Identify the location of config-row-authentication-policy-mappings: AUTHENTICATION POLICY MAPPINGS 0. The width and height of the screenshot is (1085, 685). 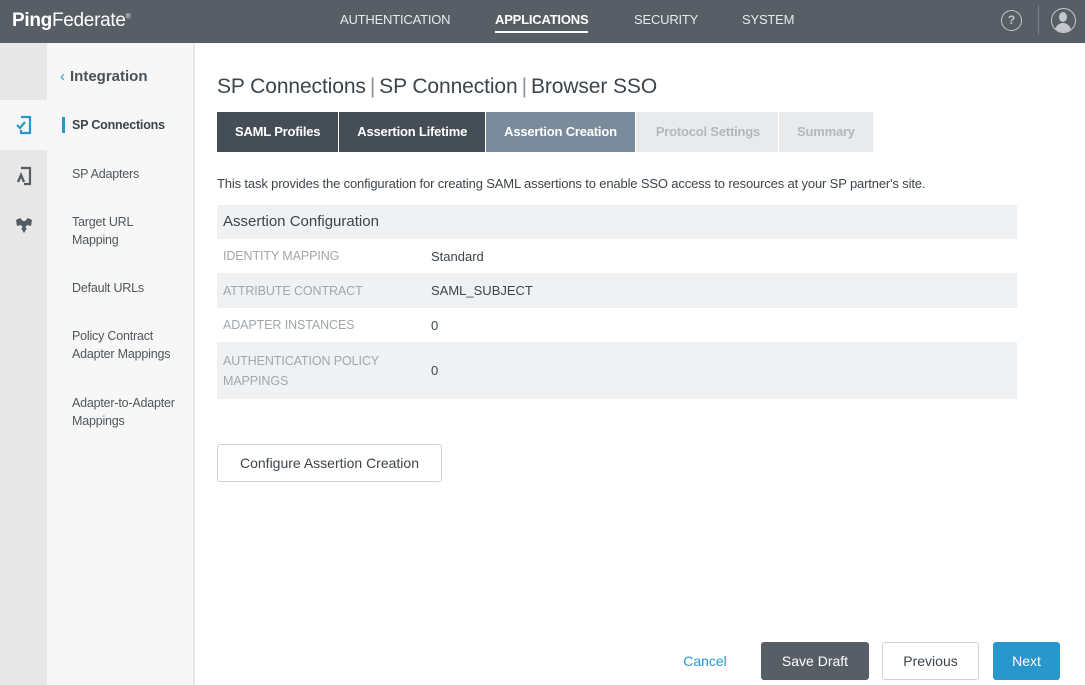
(617, 370).